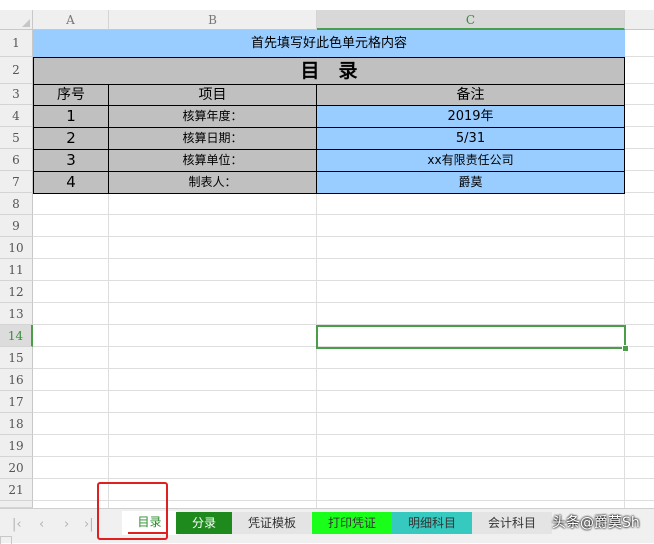  I want to click on sheet-title-cell: 目 录, so click(329, 71).